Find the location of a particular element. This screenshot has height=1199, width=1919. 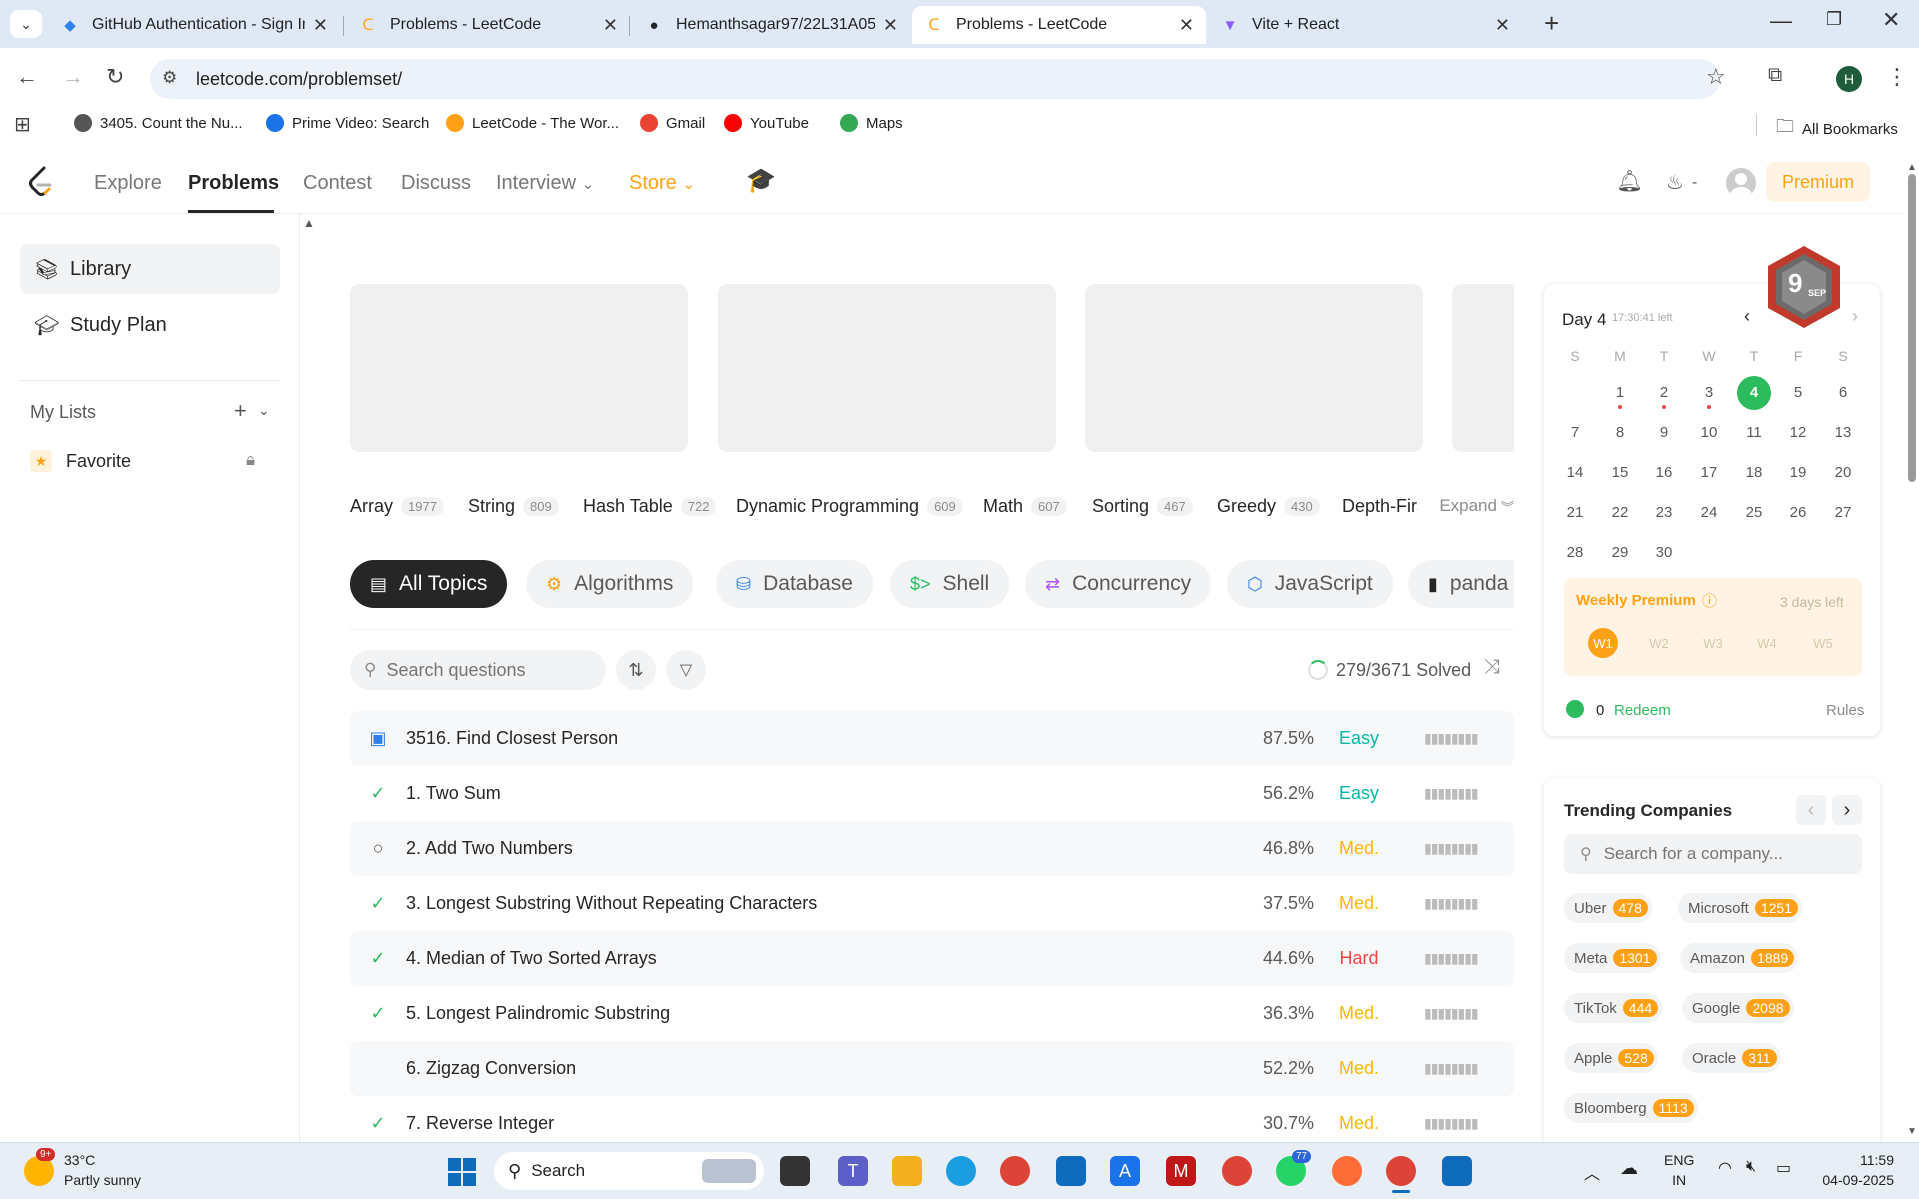

calendar-day: 20 is located at coordinates (1843, 472).